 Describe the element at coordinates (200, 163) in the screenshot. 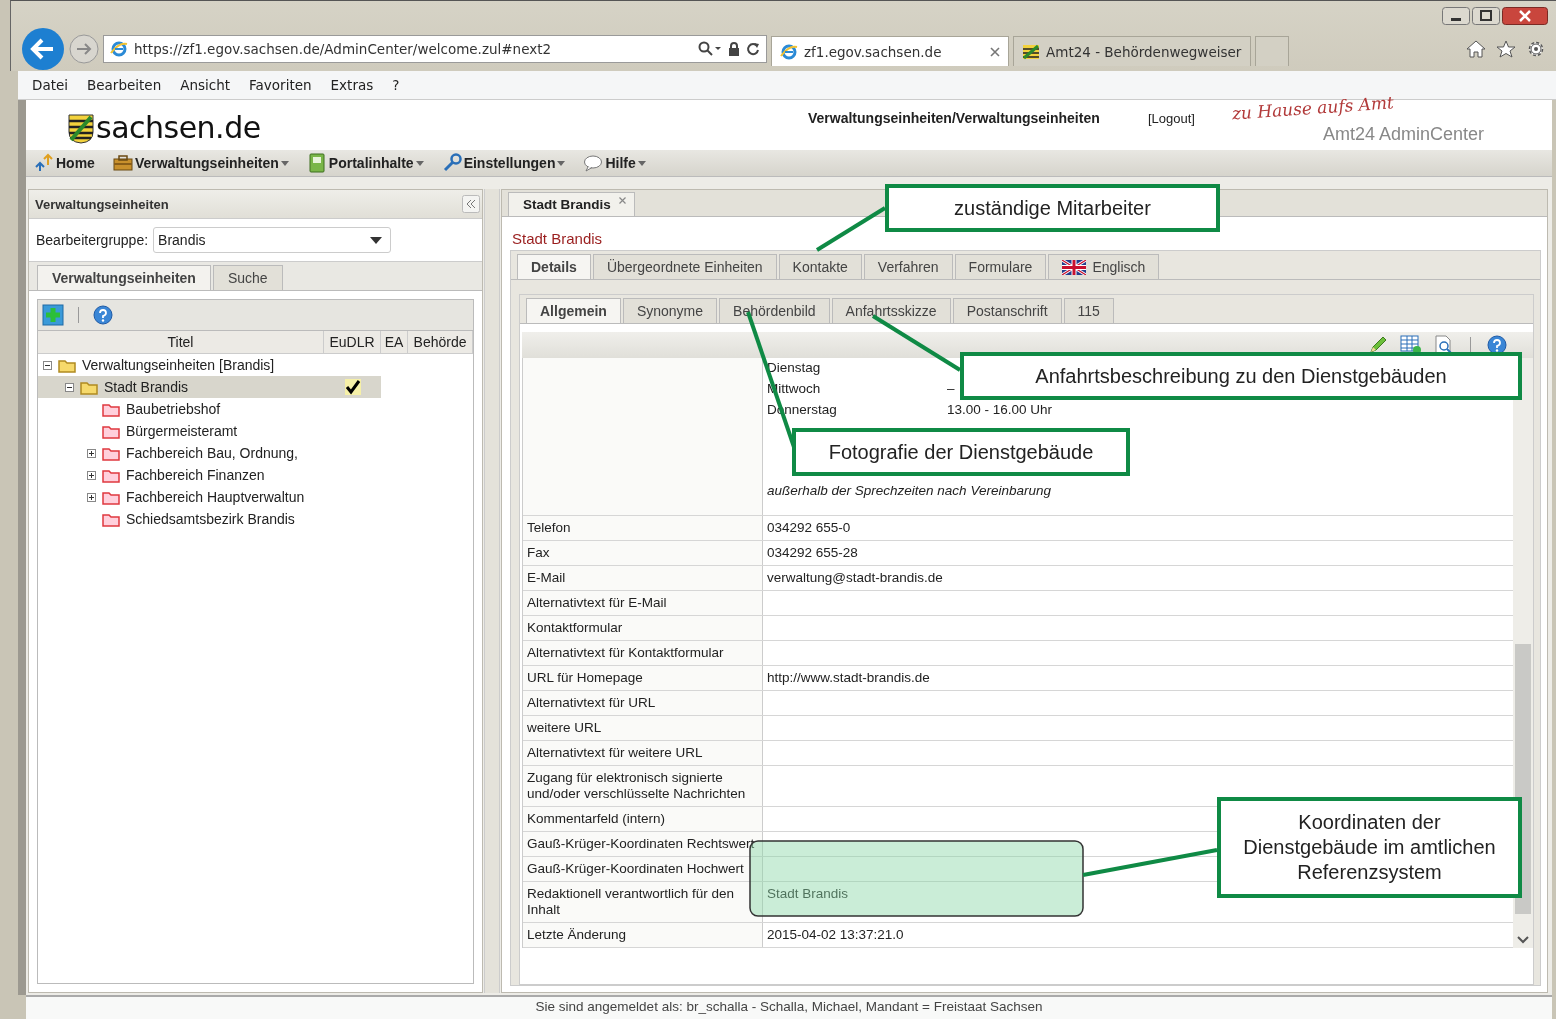

I see `toolbar-button: Verwaltungseinheiten` at that location.